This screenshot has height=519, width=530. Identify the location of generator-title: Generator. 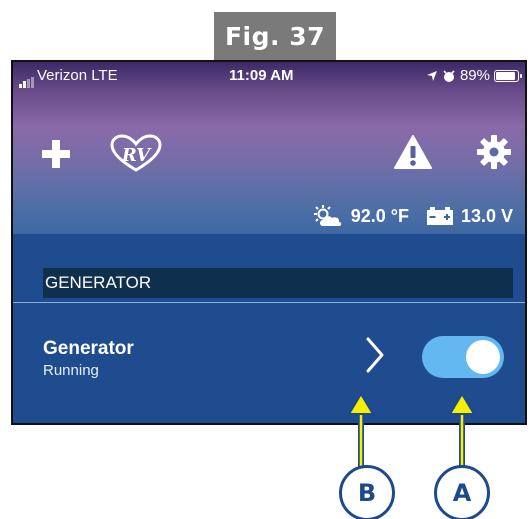
(88, 348).